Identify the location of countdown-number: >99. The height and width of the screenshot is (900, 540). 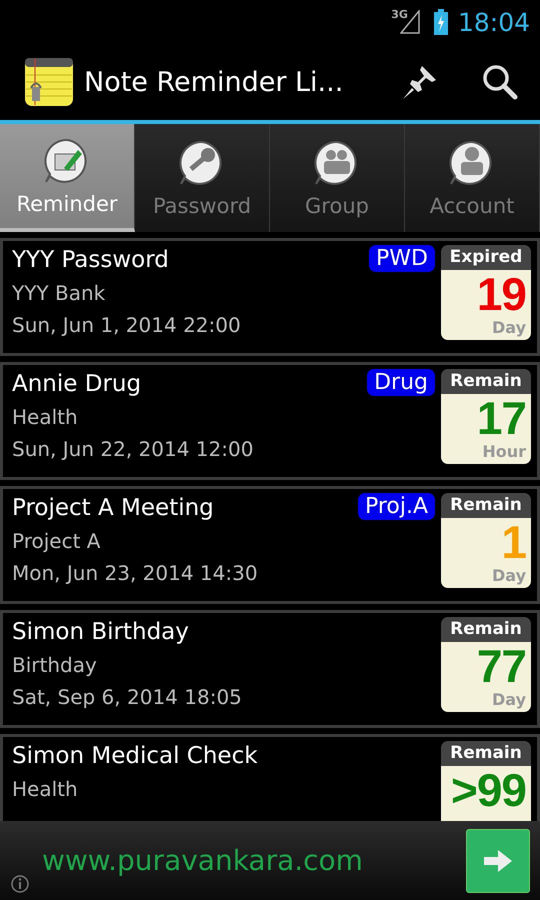
(488, 790).